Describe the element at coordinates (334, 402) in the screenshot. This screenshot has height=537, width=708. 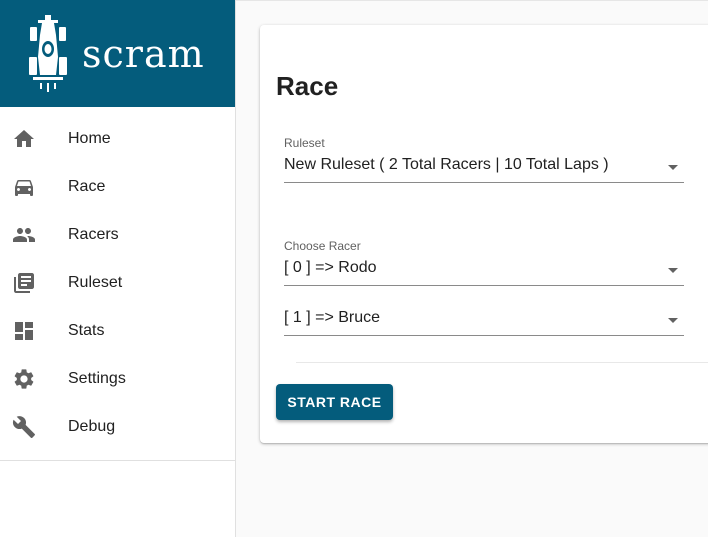
I see `start-race-button: START RACE` at that location.